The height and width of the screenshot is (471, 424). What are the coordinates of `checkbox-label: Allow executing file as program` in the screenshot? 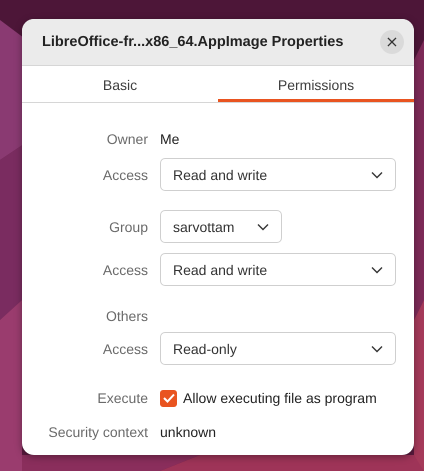 It's located at (280, 398).